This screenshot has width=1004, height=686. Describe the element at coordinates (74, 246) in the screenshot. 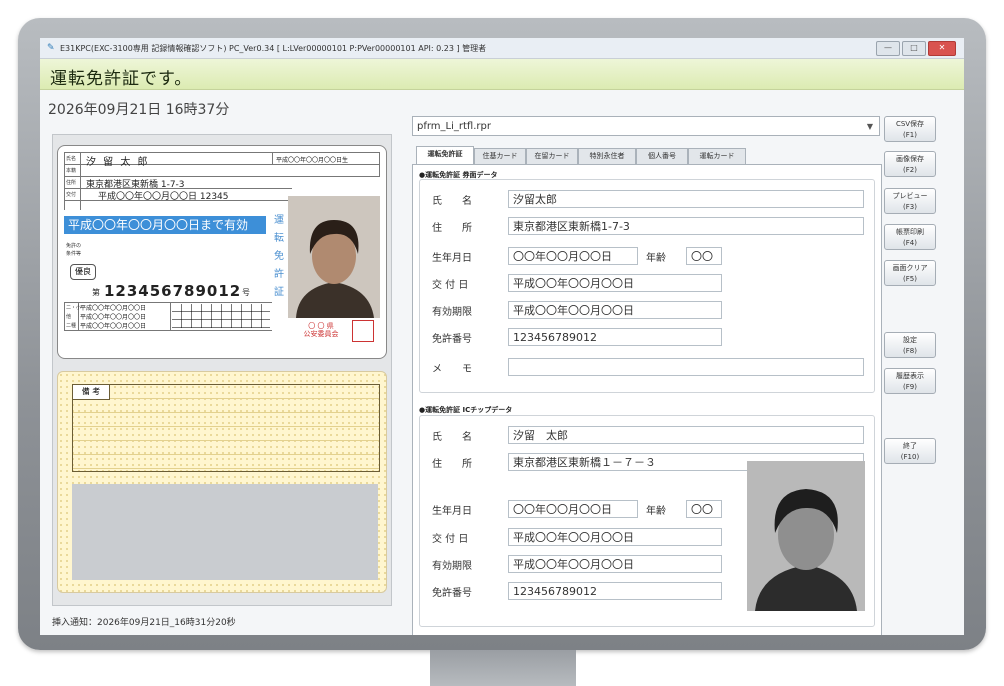

I see `condition-label-1: 免許の` at that location.